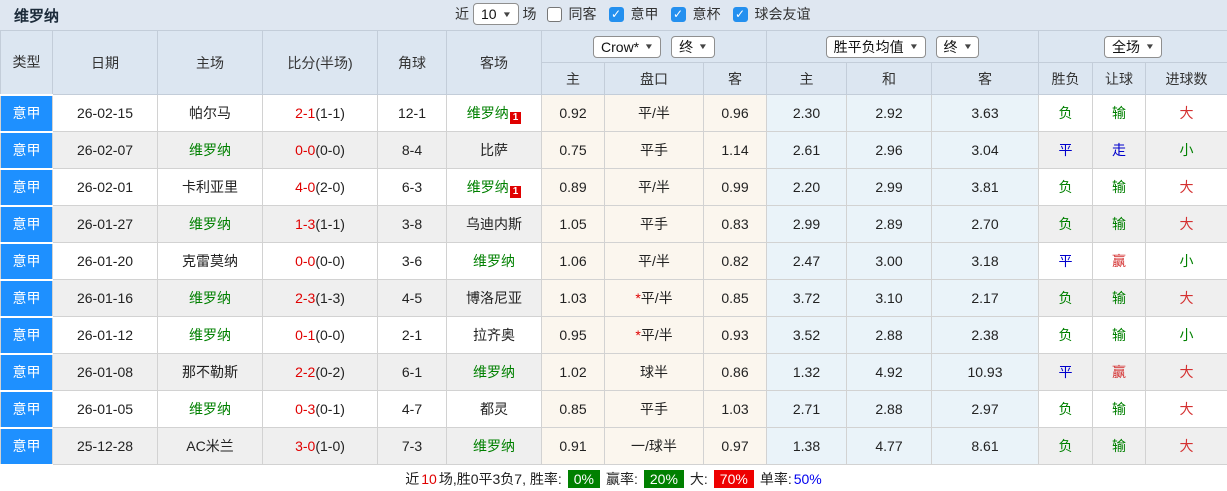 This screenshot has width=1227, height=491. What do you see at coordinates (807, 478) in the screenshot?
I see `single-rate-value: 50%` at bounding box center [807, 478].